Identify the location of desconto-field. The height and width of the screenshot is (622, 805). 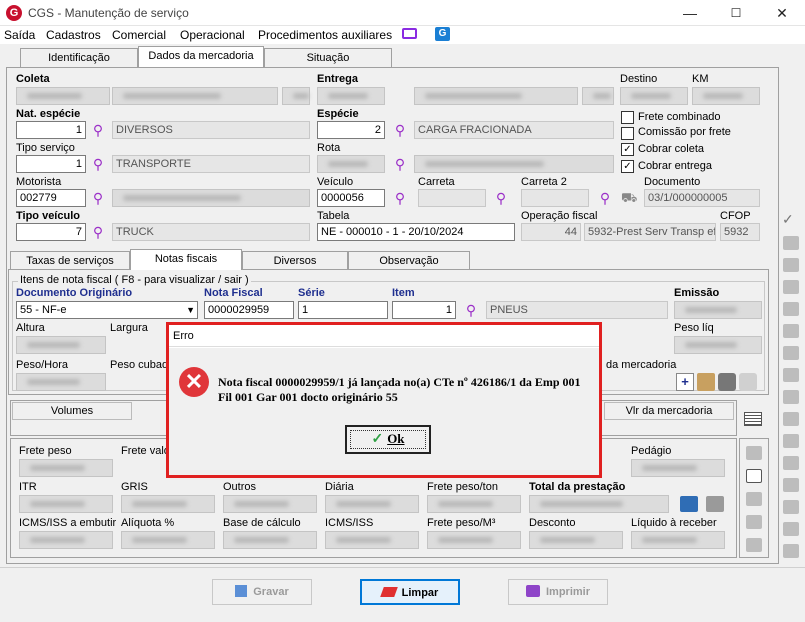
(576, 540).